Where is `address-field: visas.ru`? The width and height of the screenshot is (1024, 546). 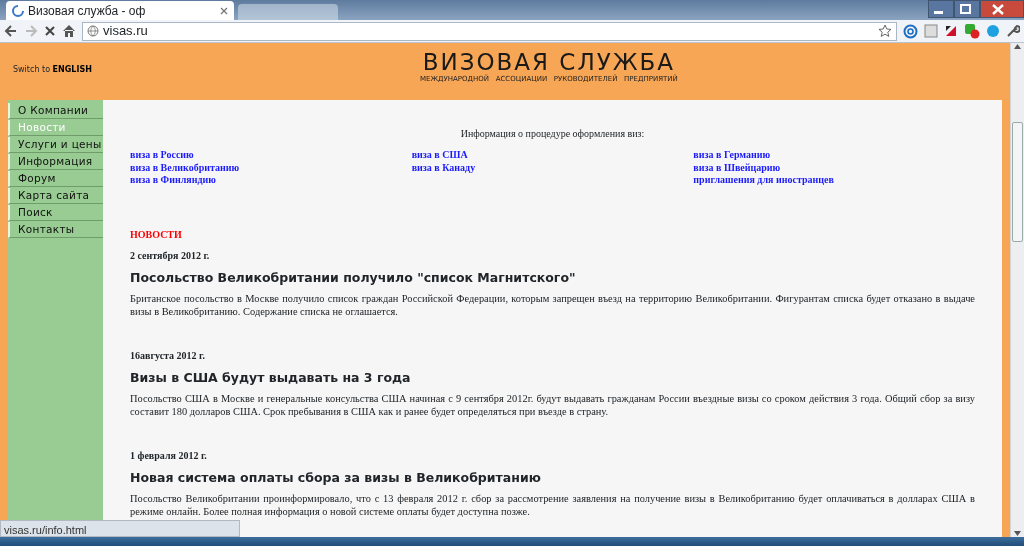 address-field: visas.ru is located at coordinates (489, 31).